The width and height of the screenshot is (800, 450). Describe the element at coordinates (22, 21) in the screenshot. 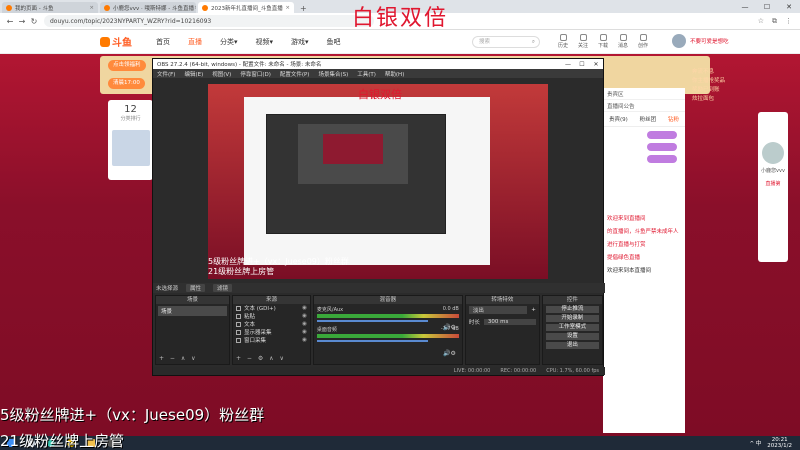

I see `forward-button: →` at that location.